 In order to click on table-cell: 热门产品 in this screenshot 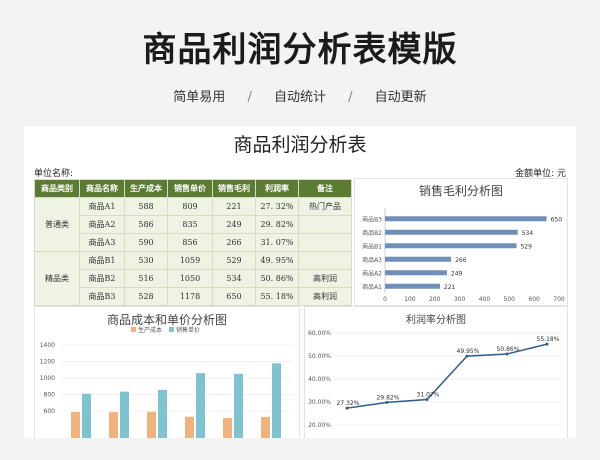, I will do `click(325, 206)`.